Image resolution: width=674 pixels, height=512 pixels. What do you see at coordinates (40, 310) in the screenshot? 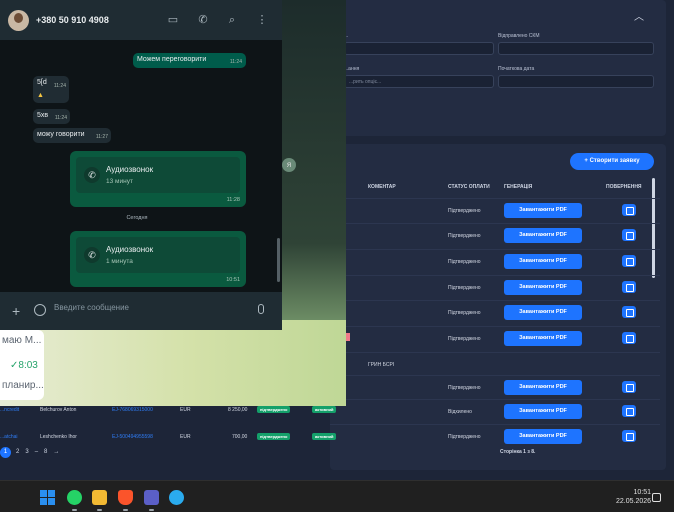
I see `sticker-icon` at bounding box center [40, 310].